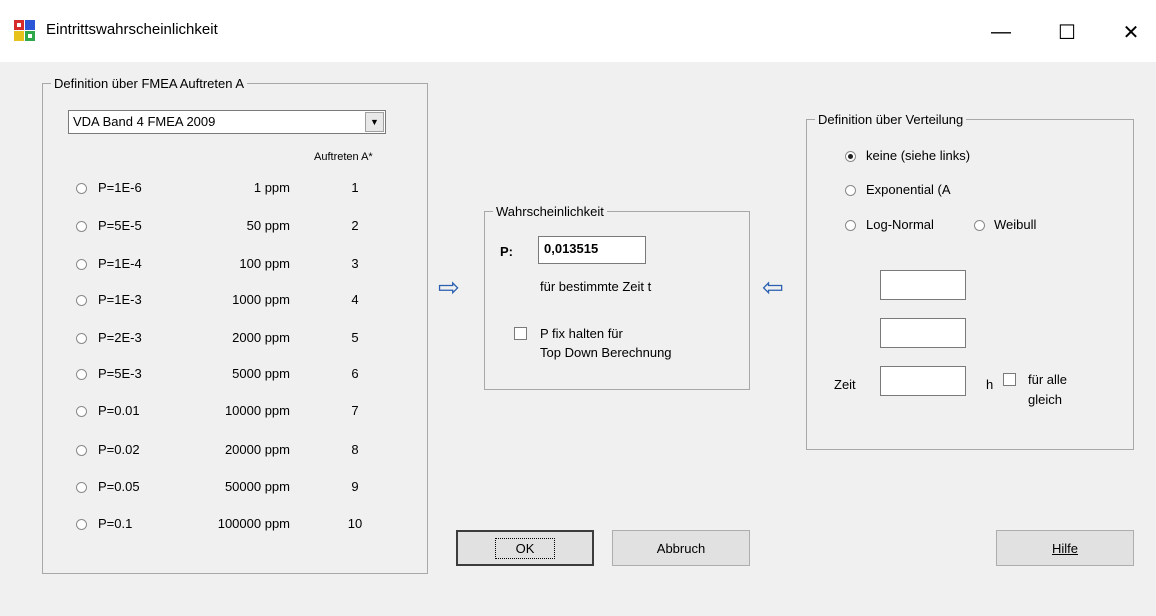 This screenshot has width=1156, height=616. I want to click on radio-exponential-label: Exponential (A, so click(908, 189).